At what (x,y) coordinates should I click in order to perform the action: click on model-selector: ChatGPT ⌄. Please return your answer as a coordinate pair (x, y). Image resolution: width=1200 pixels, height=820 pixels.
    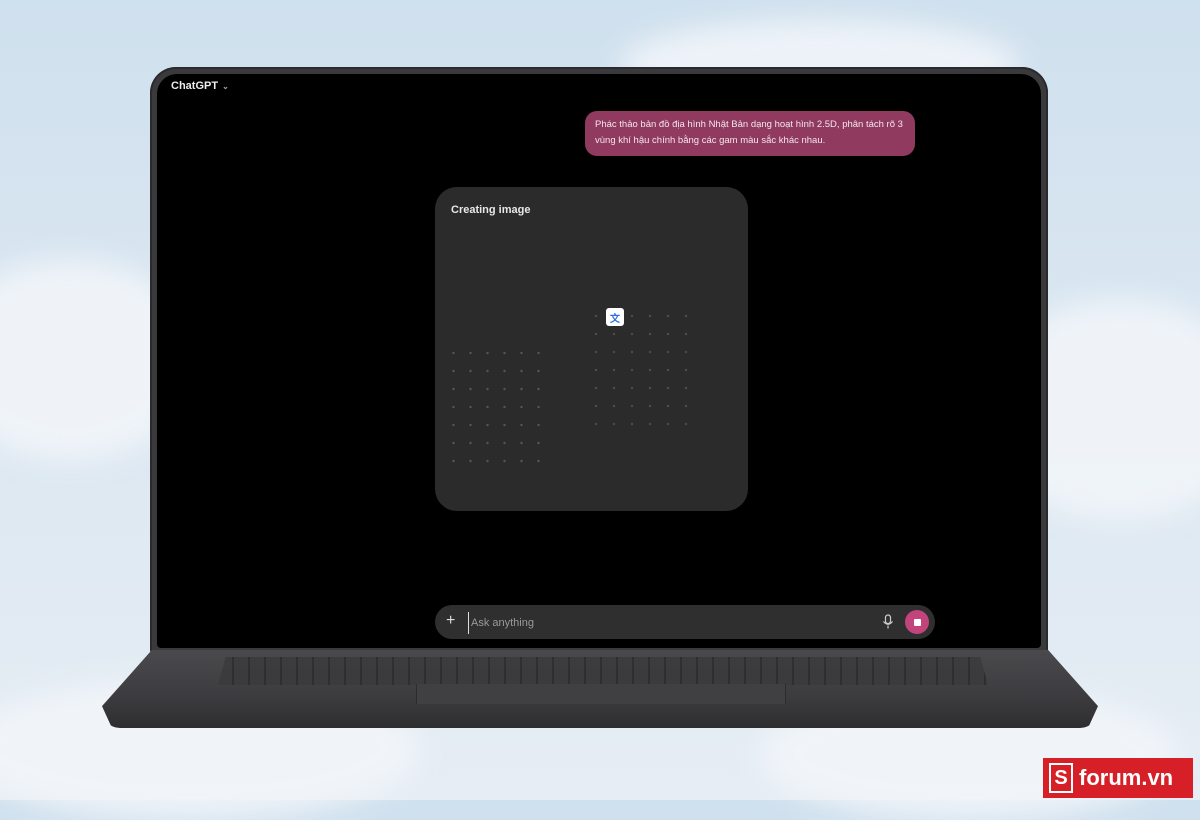
    Looking at the image, I should click on (200, 86).